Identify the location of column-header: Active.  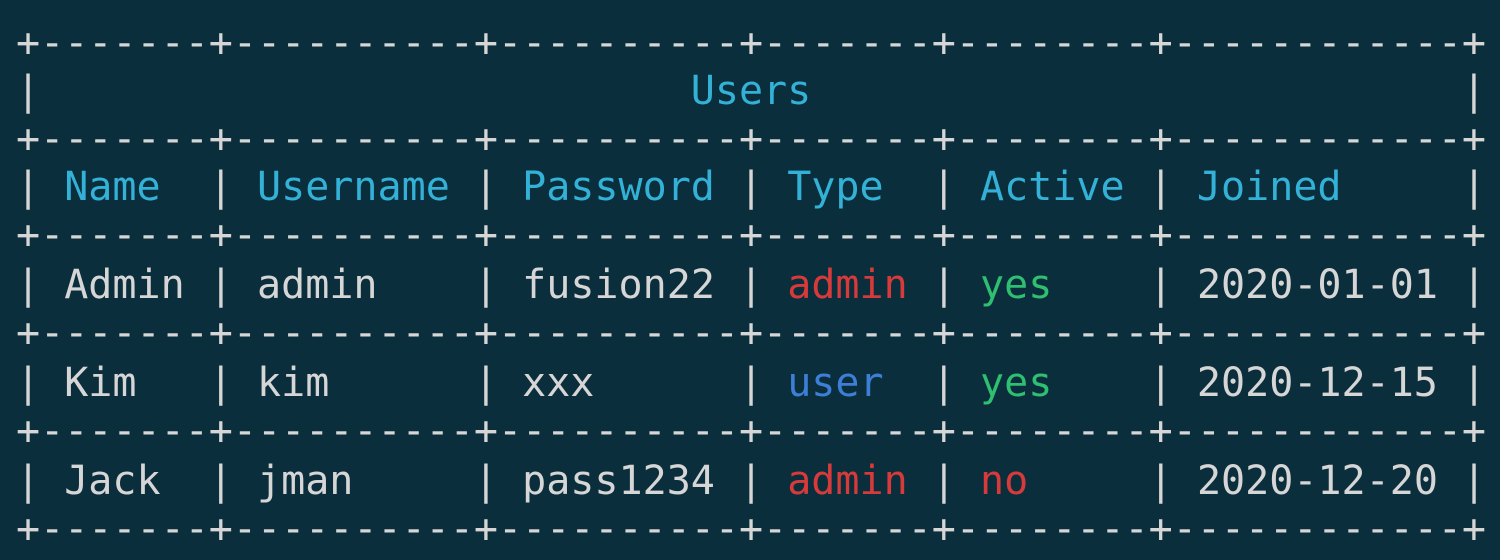
(1052, 187).